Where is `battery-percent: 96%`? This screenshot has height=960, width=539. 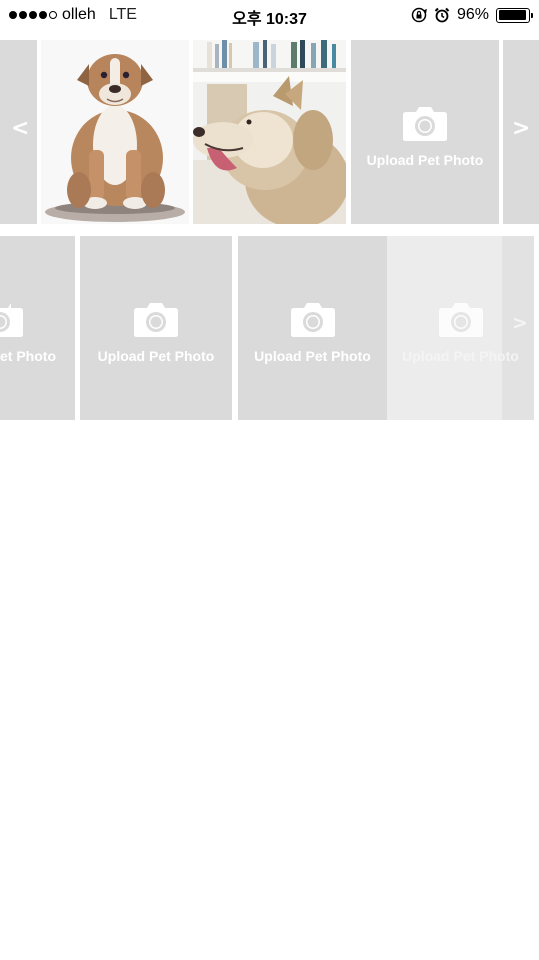
battery-percent: 96% is located at coordinates (472, 14).